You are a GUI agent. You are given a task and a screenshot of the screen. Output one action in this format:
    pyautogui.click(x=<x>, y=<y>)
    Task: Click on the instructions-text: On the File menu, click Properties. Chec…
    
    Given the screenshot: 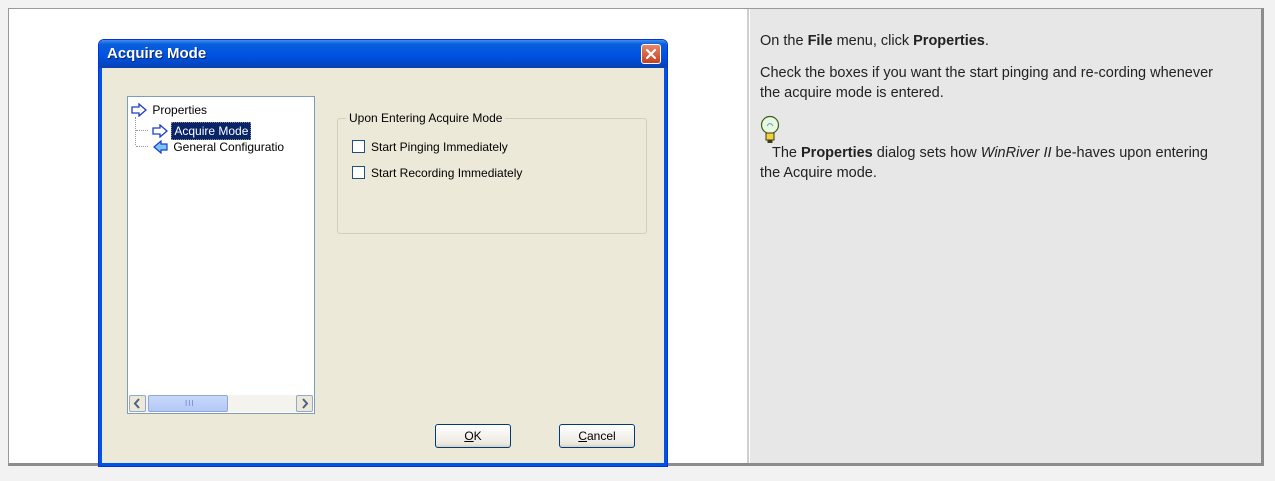 What is the action you would take?
    pyautogui.click(x=995, y=107)
    